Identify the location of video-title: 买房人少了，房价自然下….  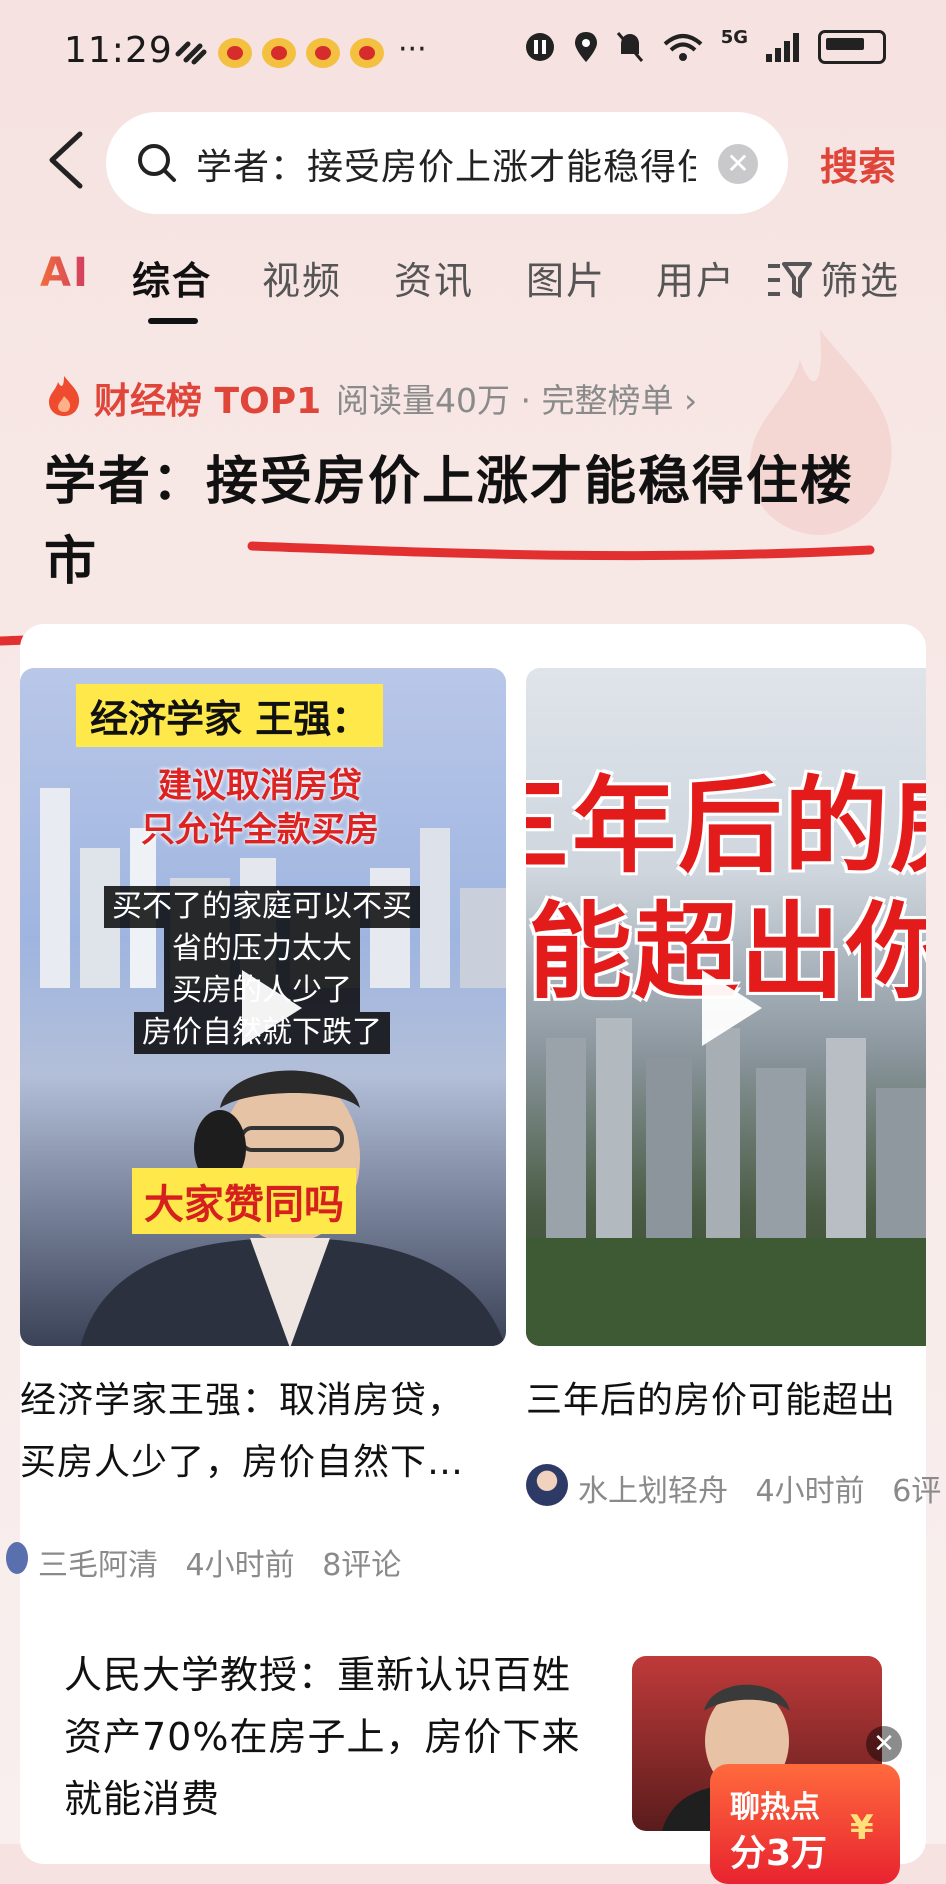
(263, 1463).